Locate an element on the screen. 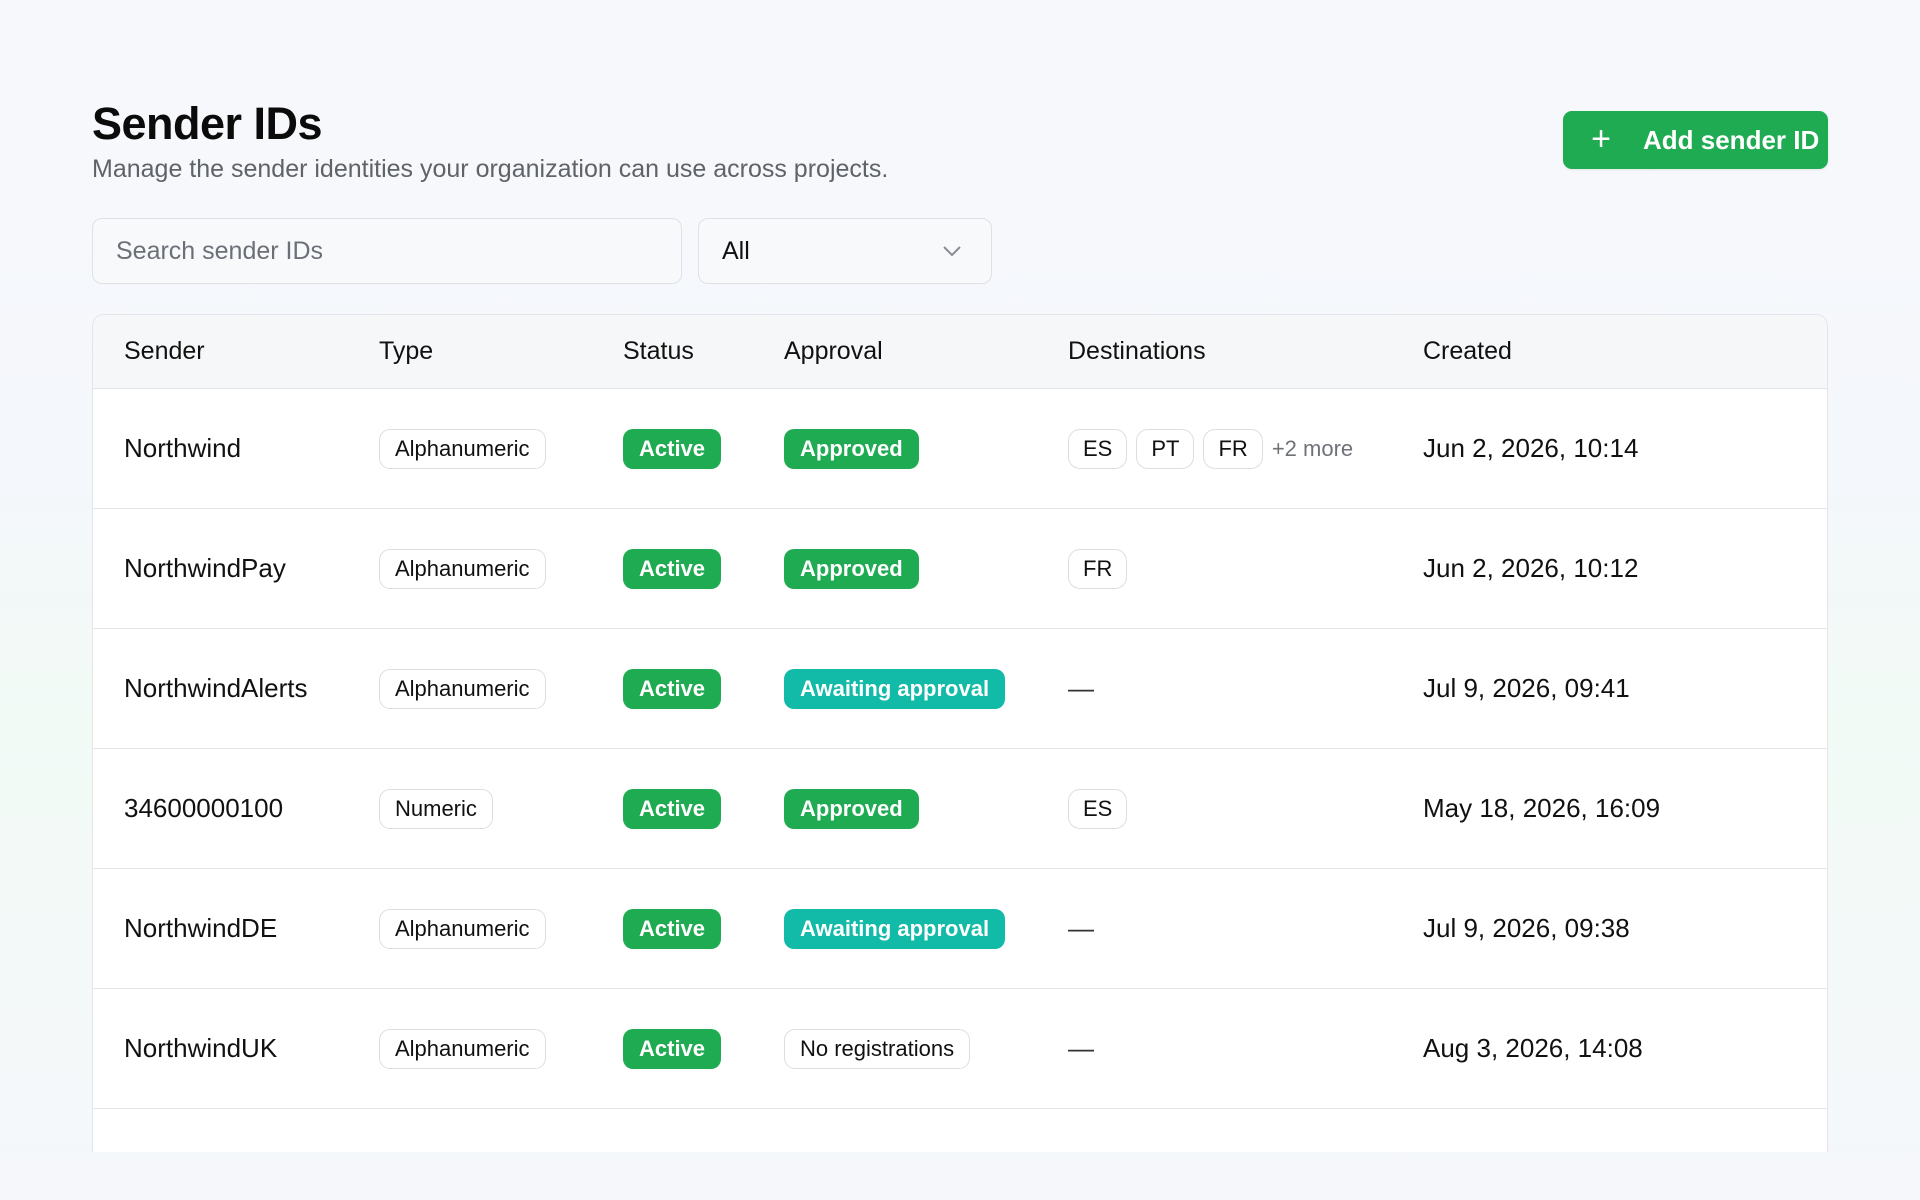  sender-name: Northwind is located at coordinates (182, 448).